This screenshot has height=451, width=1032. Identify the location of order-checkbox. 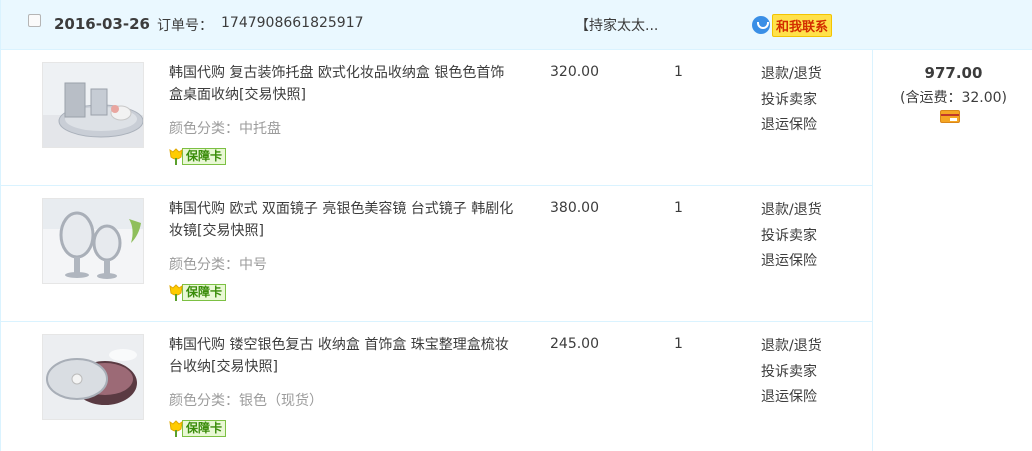
(34, 20).